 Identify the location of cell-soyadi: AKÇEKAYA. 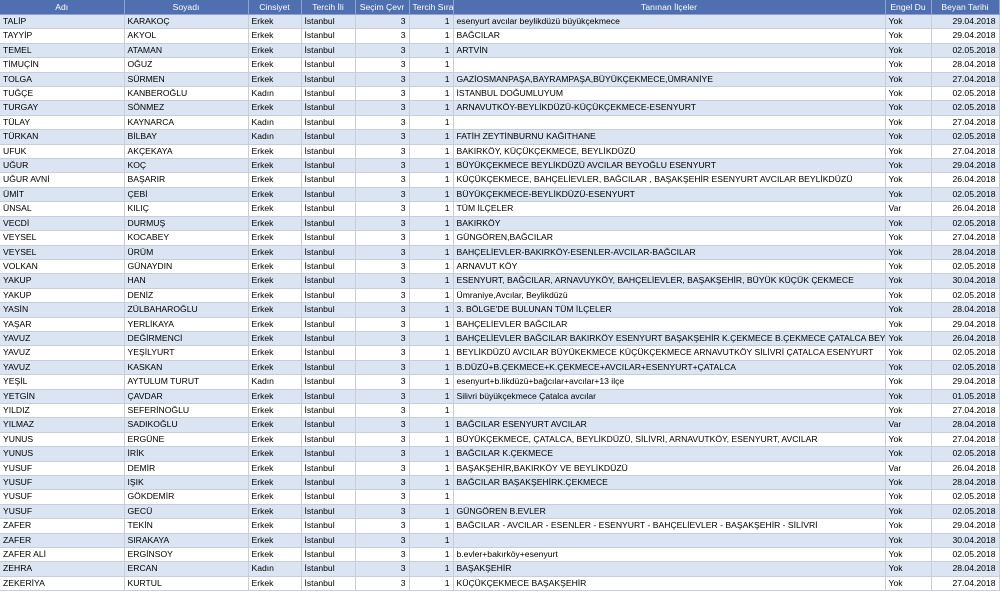
(186, 152).